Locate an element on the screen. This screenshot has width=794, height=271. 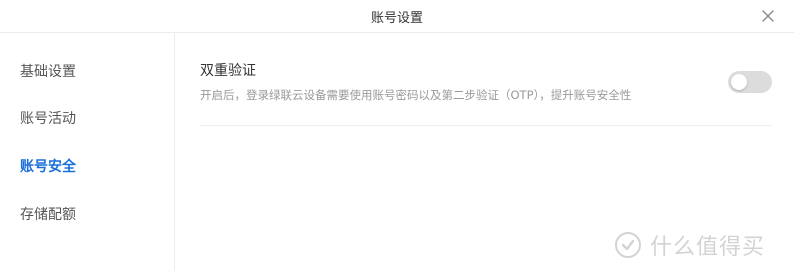
titlebar: 账号设置 is located at coordinates (397, 16).